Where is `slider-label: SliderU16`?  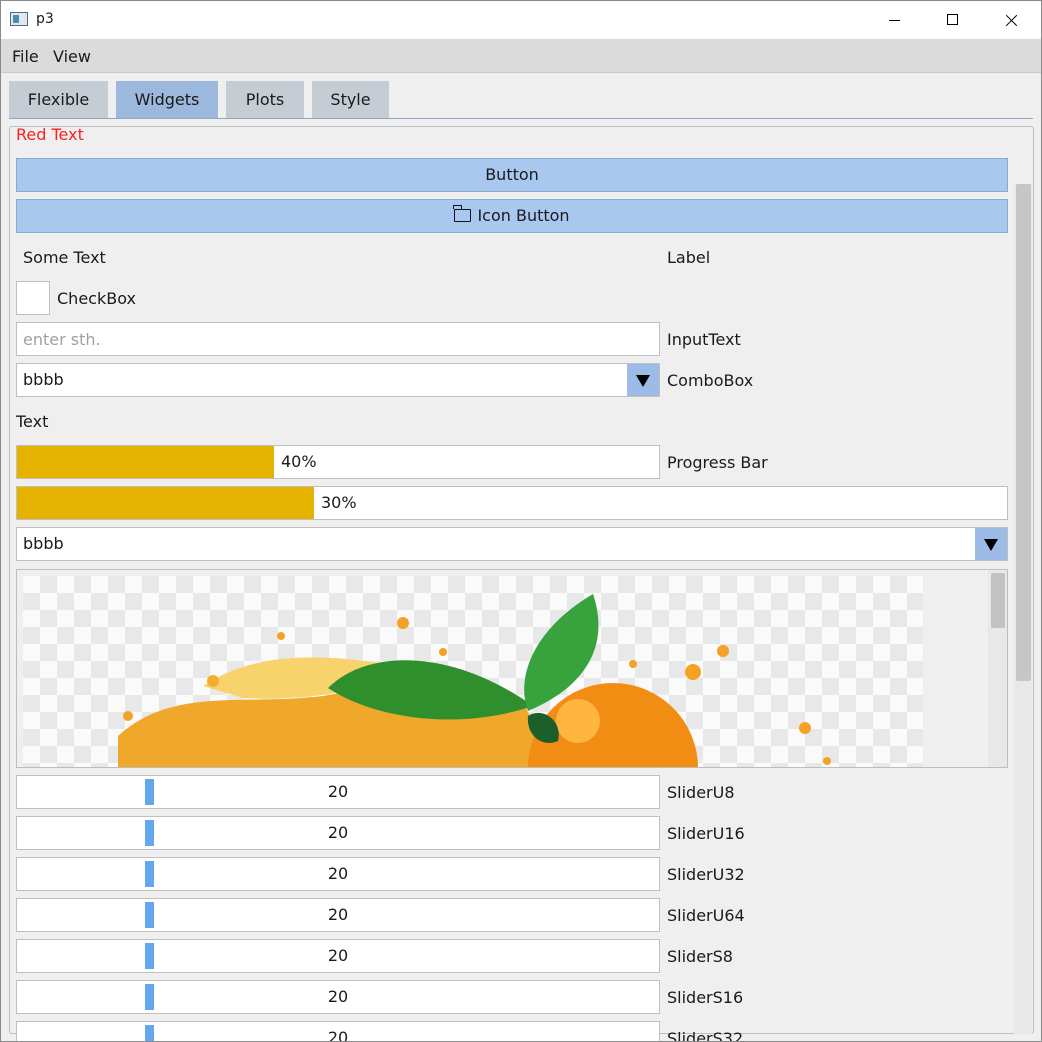
slider-label: SliderU16 is located at coordinates (706, 833).